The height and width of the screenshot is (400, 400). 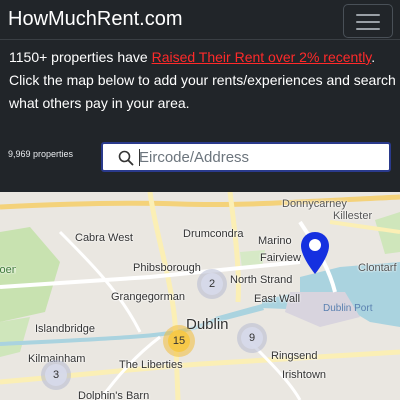 I want to click on map-label-grangegorman: Grangegorman, so click(x=148, y=297).